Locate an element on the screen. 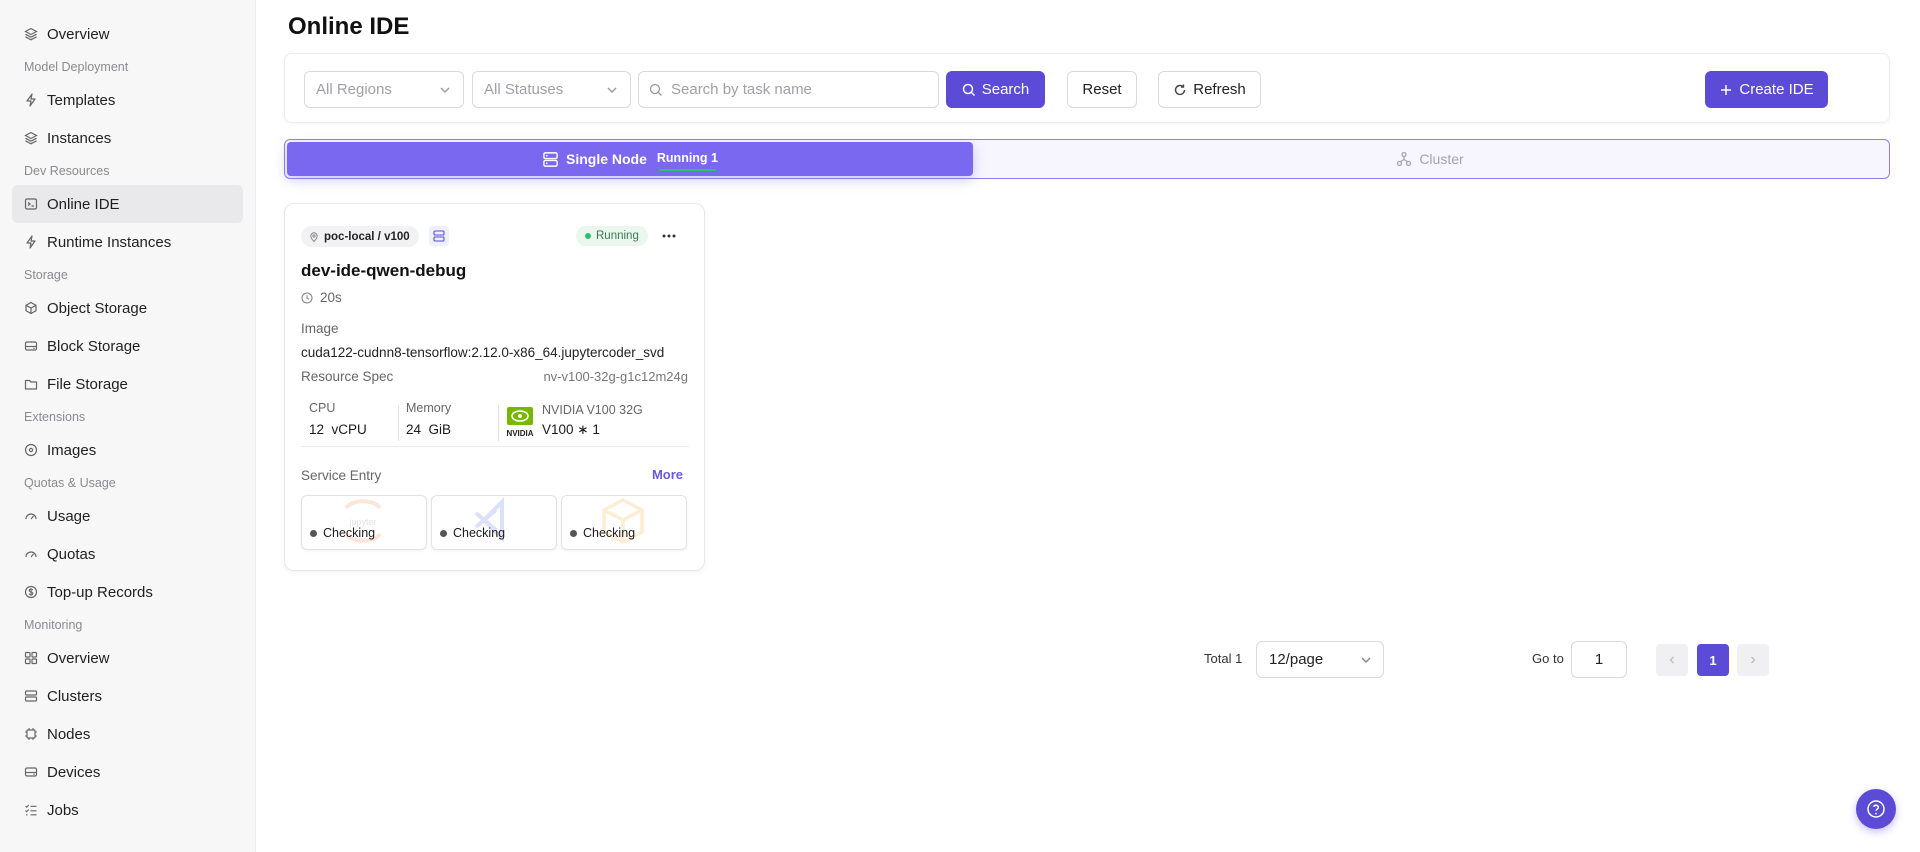  sidebar-item-label: Clusters is located at coordinates (75, 696).